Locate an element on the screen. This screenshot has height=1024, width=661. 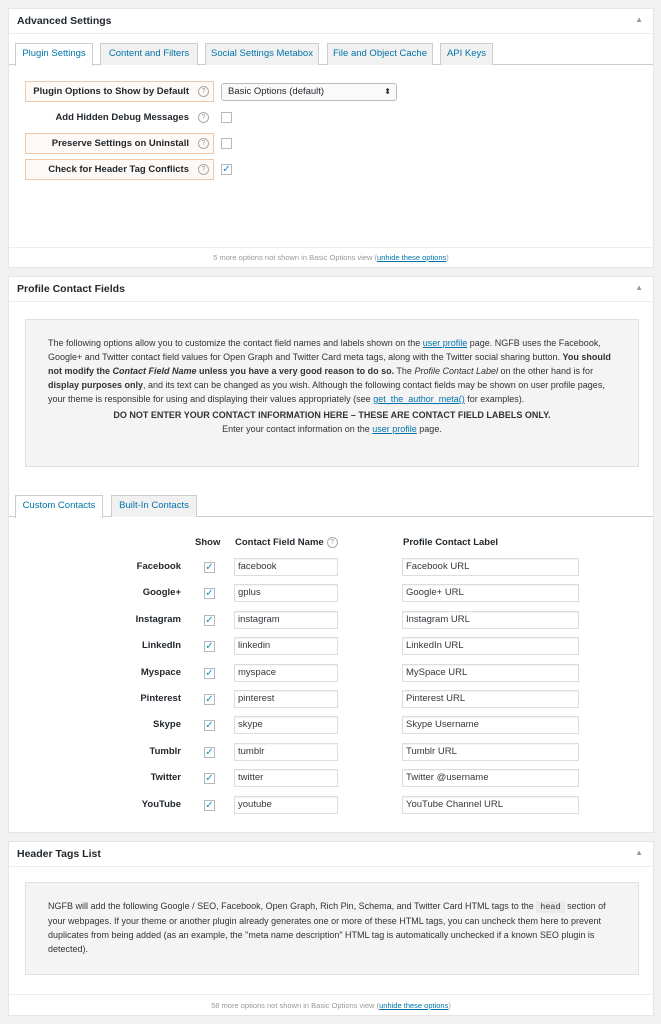
contact-field-name-input: myspace is located at coordinates (286, 673).